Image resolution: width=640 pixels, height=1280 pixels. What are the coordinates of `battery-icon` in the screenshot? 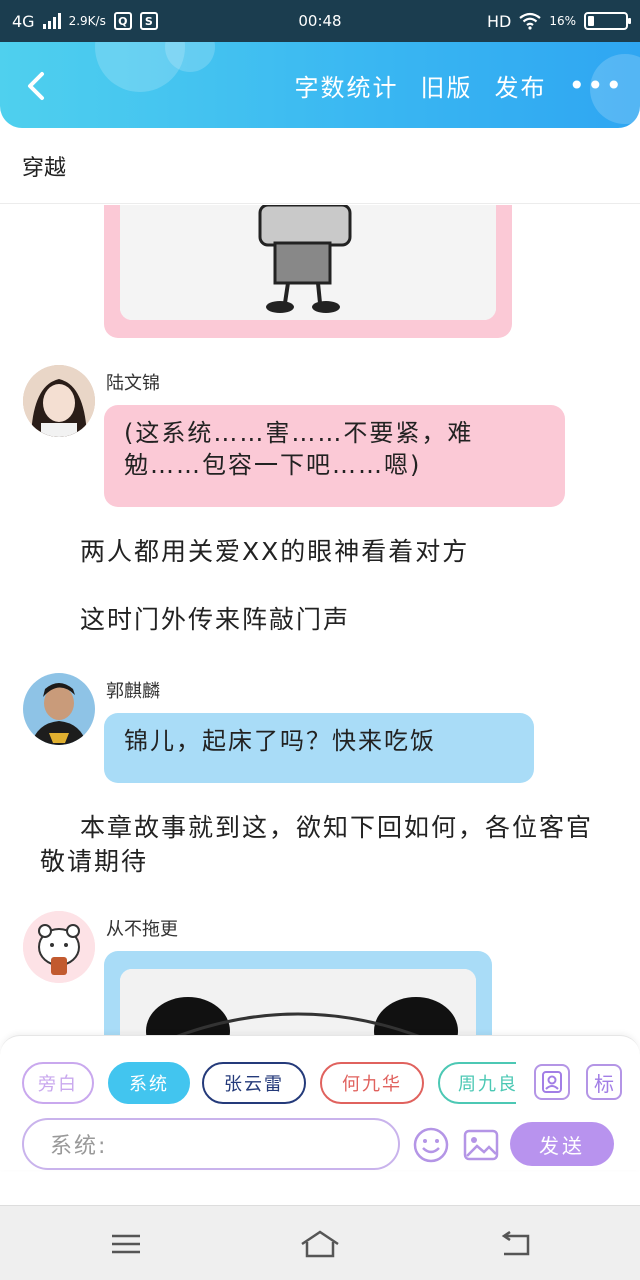 It's located at (607, 21).